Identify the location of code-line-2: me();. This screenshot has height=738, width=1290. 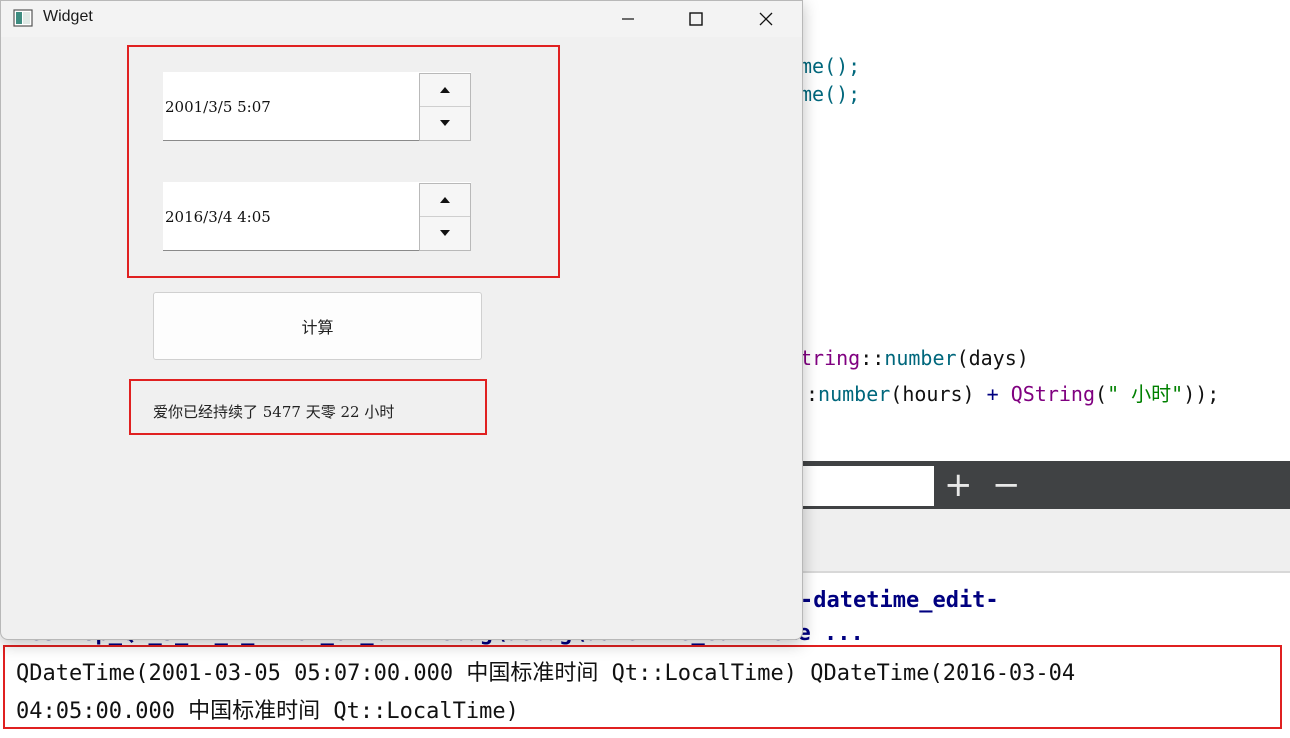
(830, 94).